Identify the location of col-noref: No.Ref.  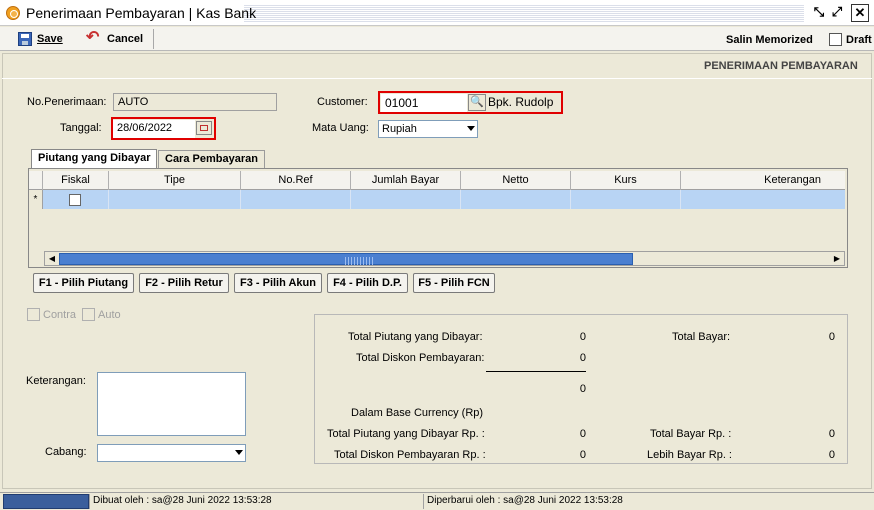
(296, 180).